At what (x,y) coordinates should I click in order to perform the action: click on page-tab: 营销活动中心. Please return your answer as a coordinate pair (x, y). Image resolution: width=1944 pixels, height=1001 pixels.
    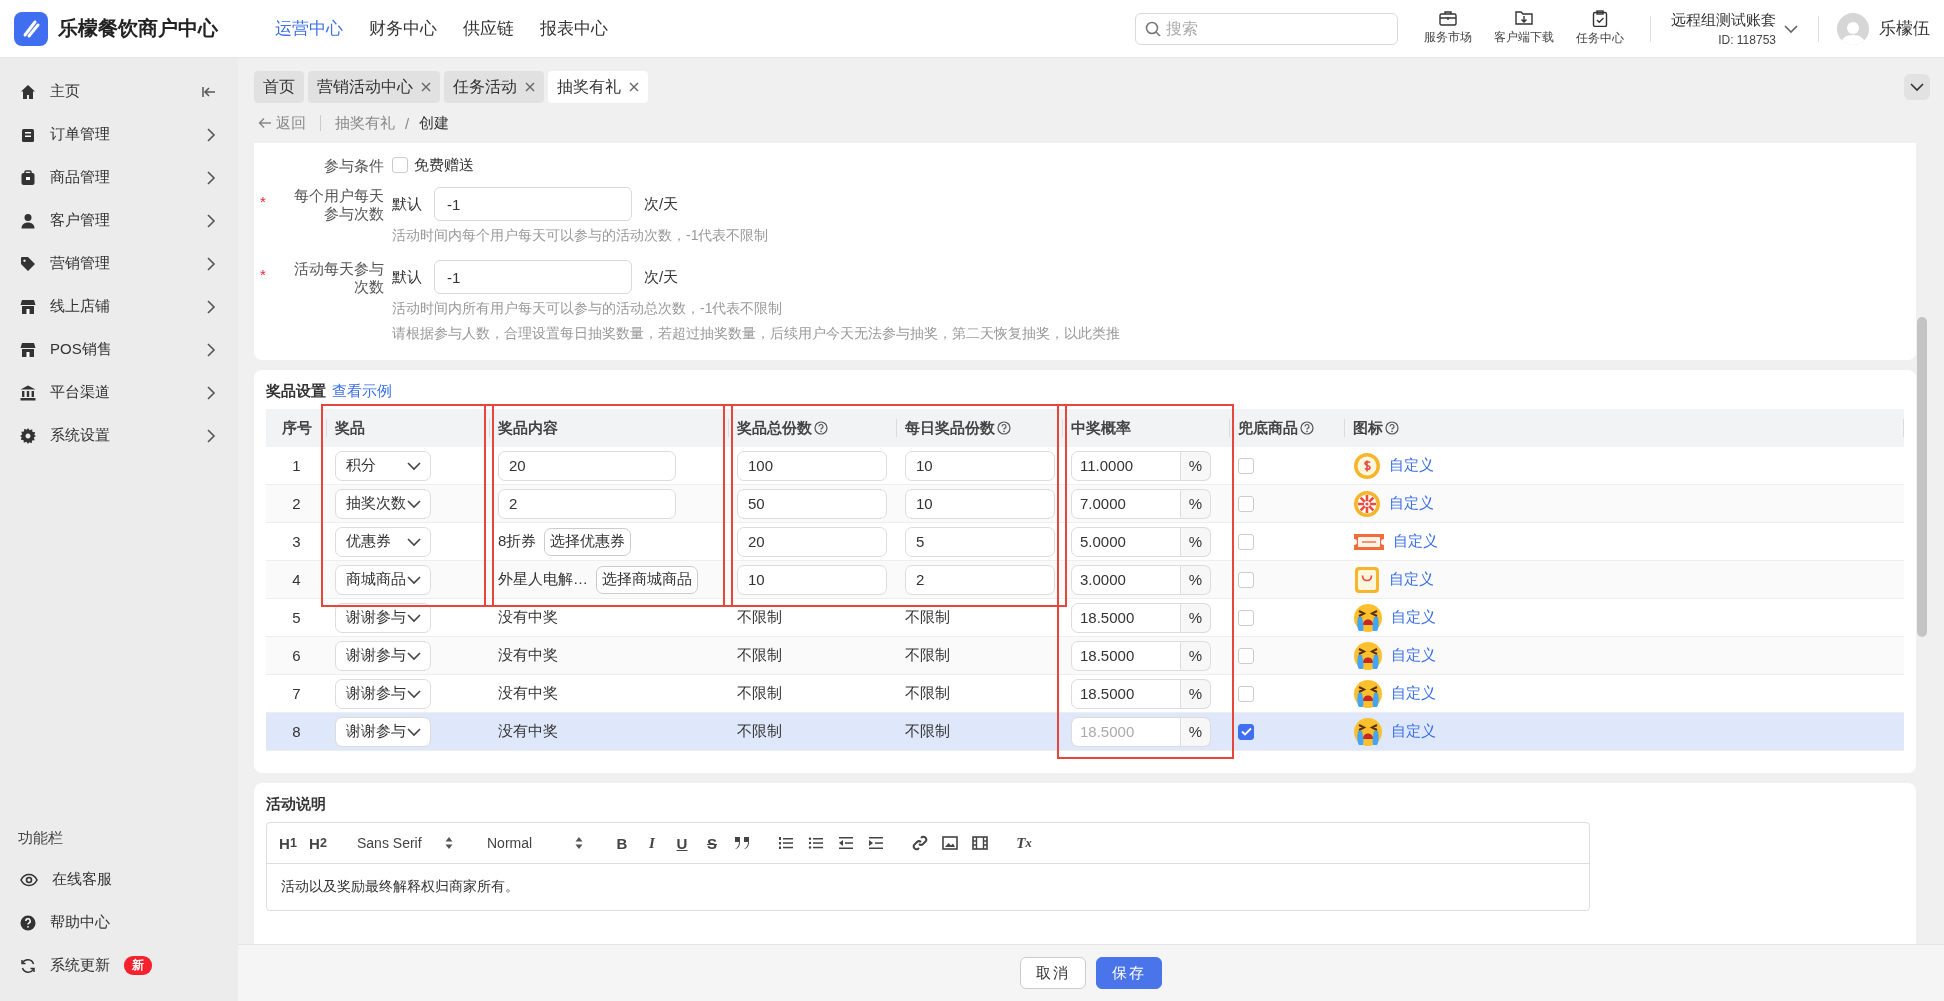
    Looking at the image, I should click on (374, 87).